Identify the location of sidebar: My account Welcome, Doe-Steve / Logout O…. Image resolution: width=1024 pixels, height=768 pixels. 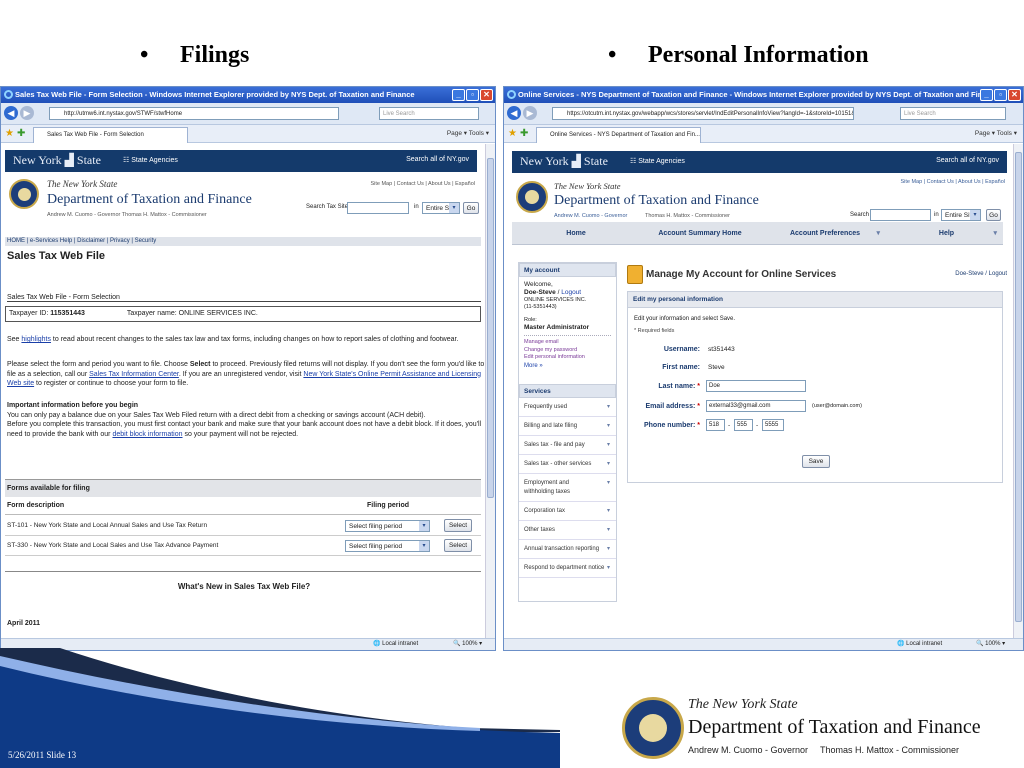
(567, 432).